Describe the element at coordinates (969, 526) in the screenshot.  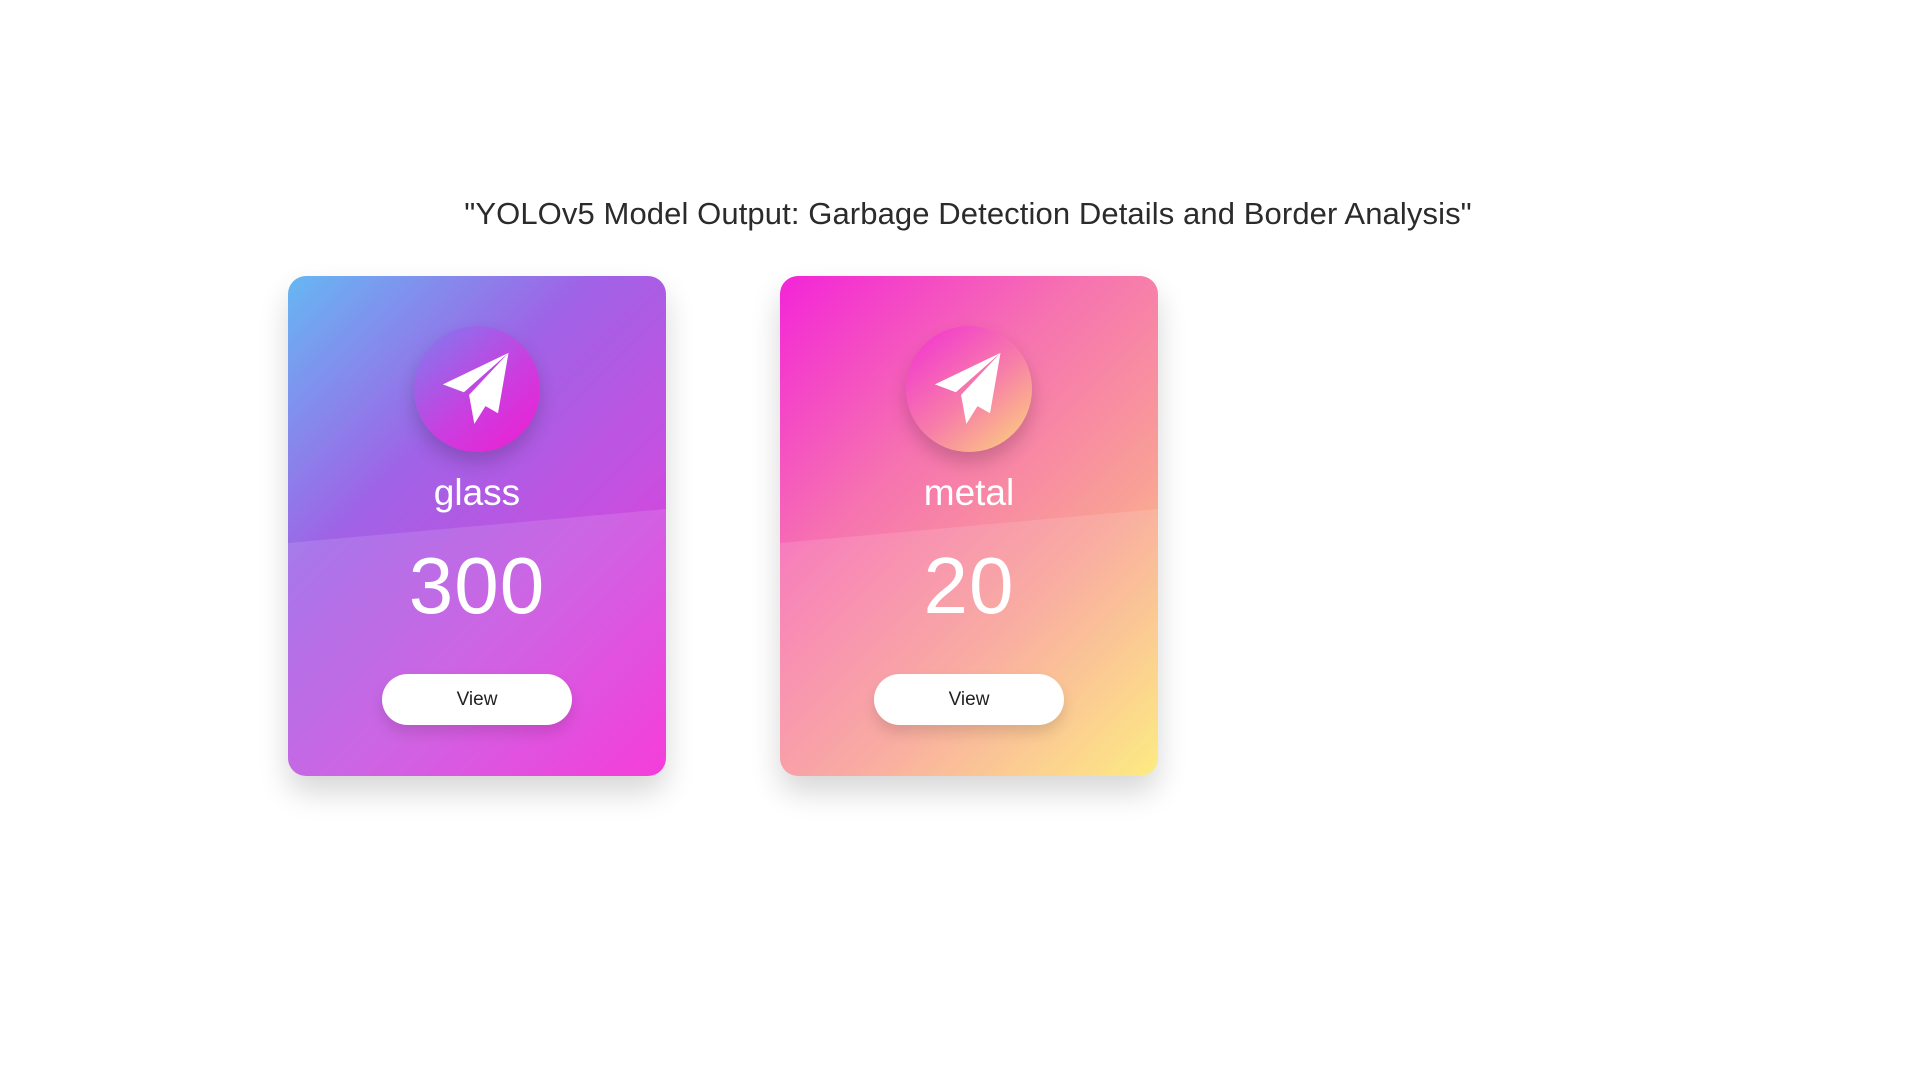
I see `category-card-metal: metal 20 View` at that location.